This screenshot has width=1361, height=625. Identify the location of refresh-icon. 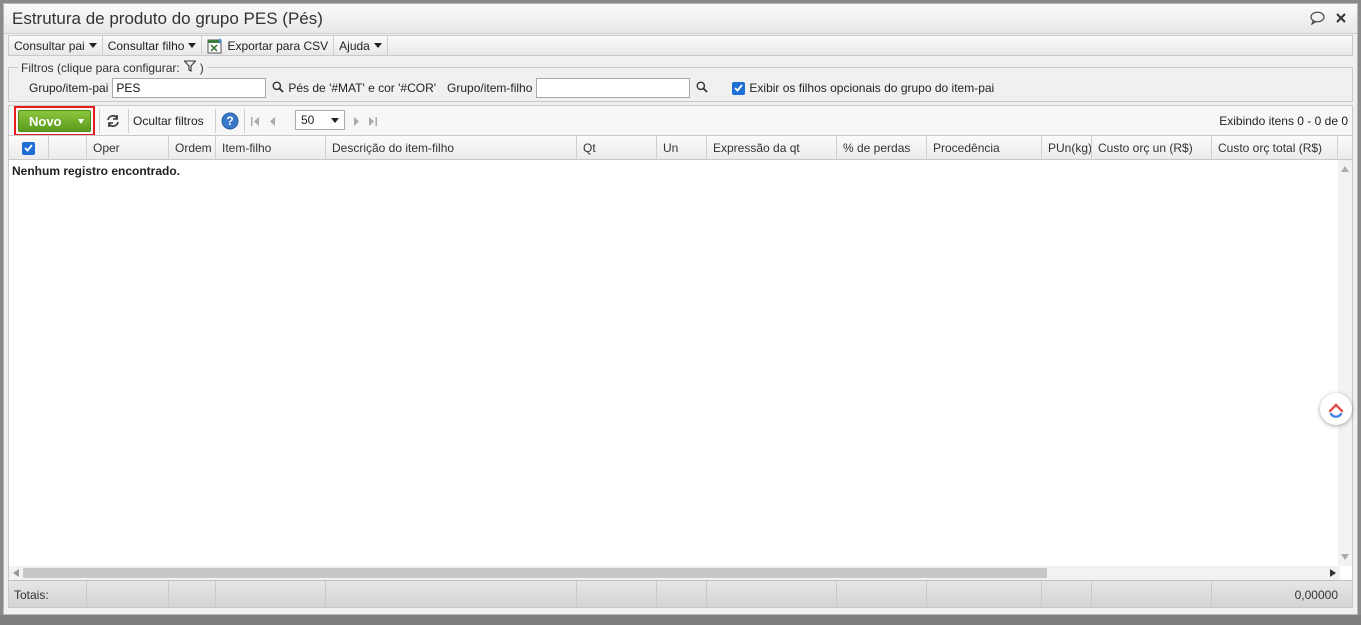
(113, 121).